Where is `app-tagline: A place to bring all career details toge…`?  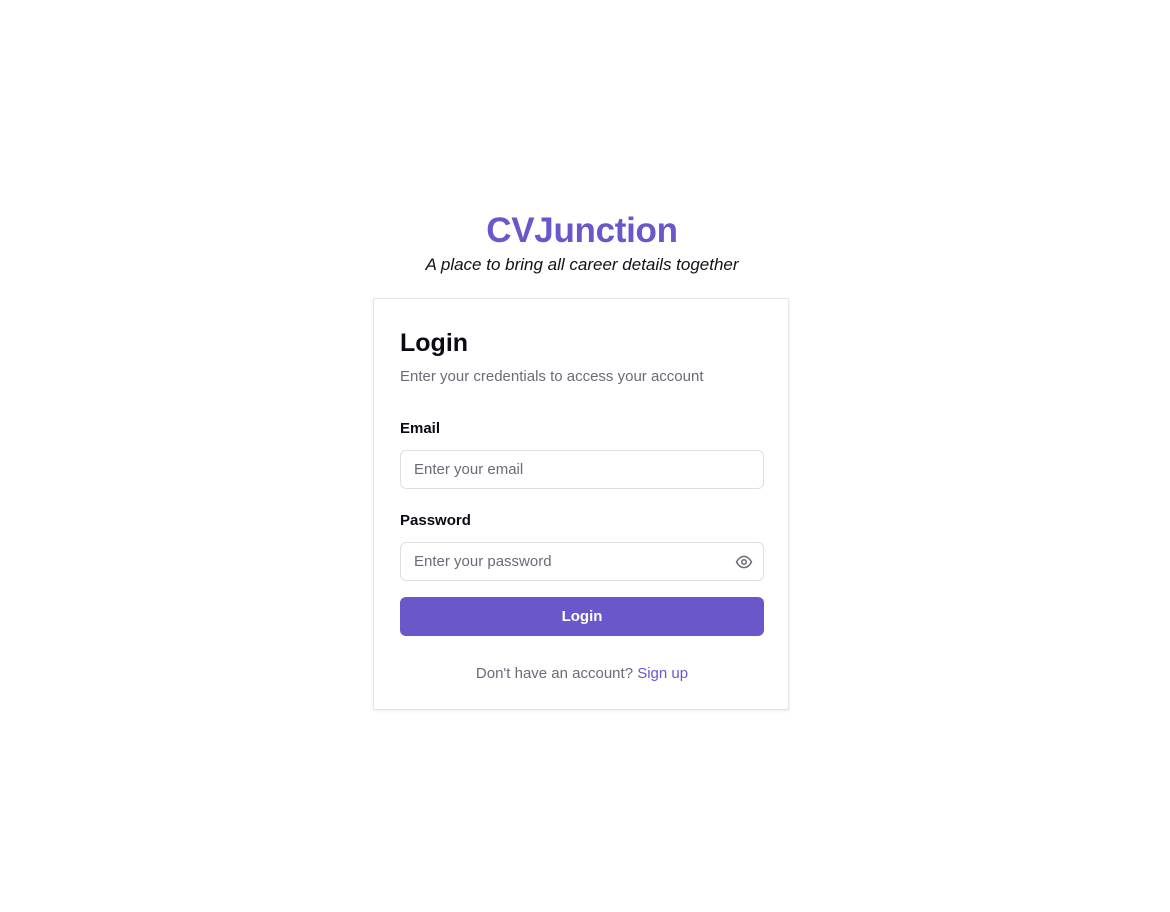
app-tagline: A place to bring all career details toge… is located at coordinates (582, 264).